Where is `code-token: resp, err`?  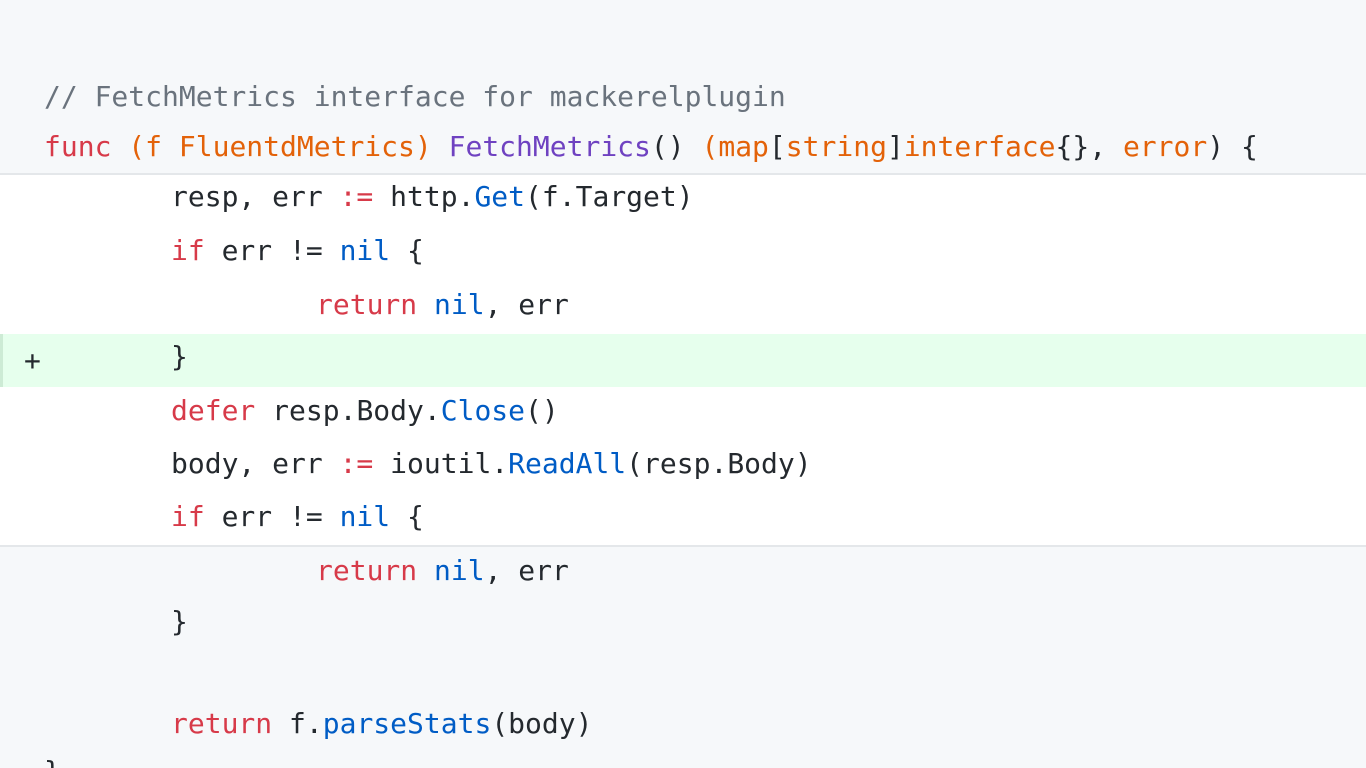
code-token: resp, err is located at coordinates (255, 196).